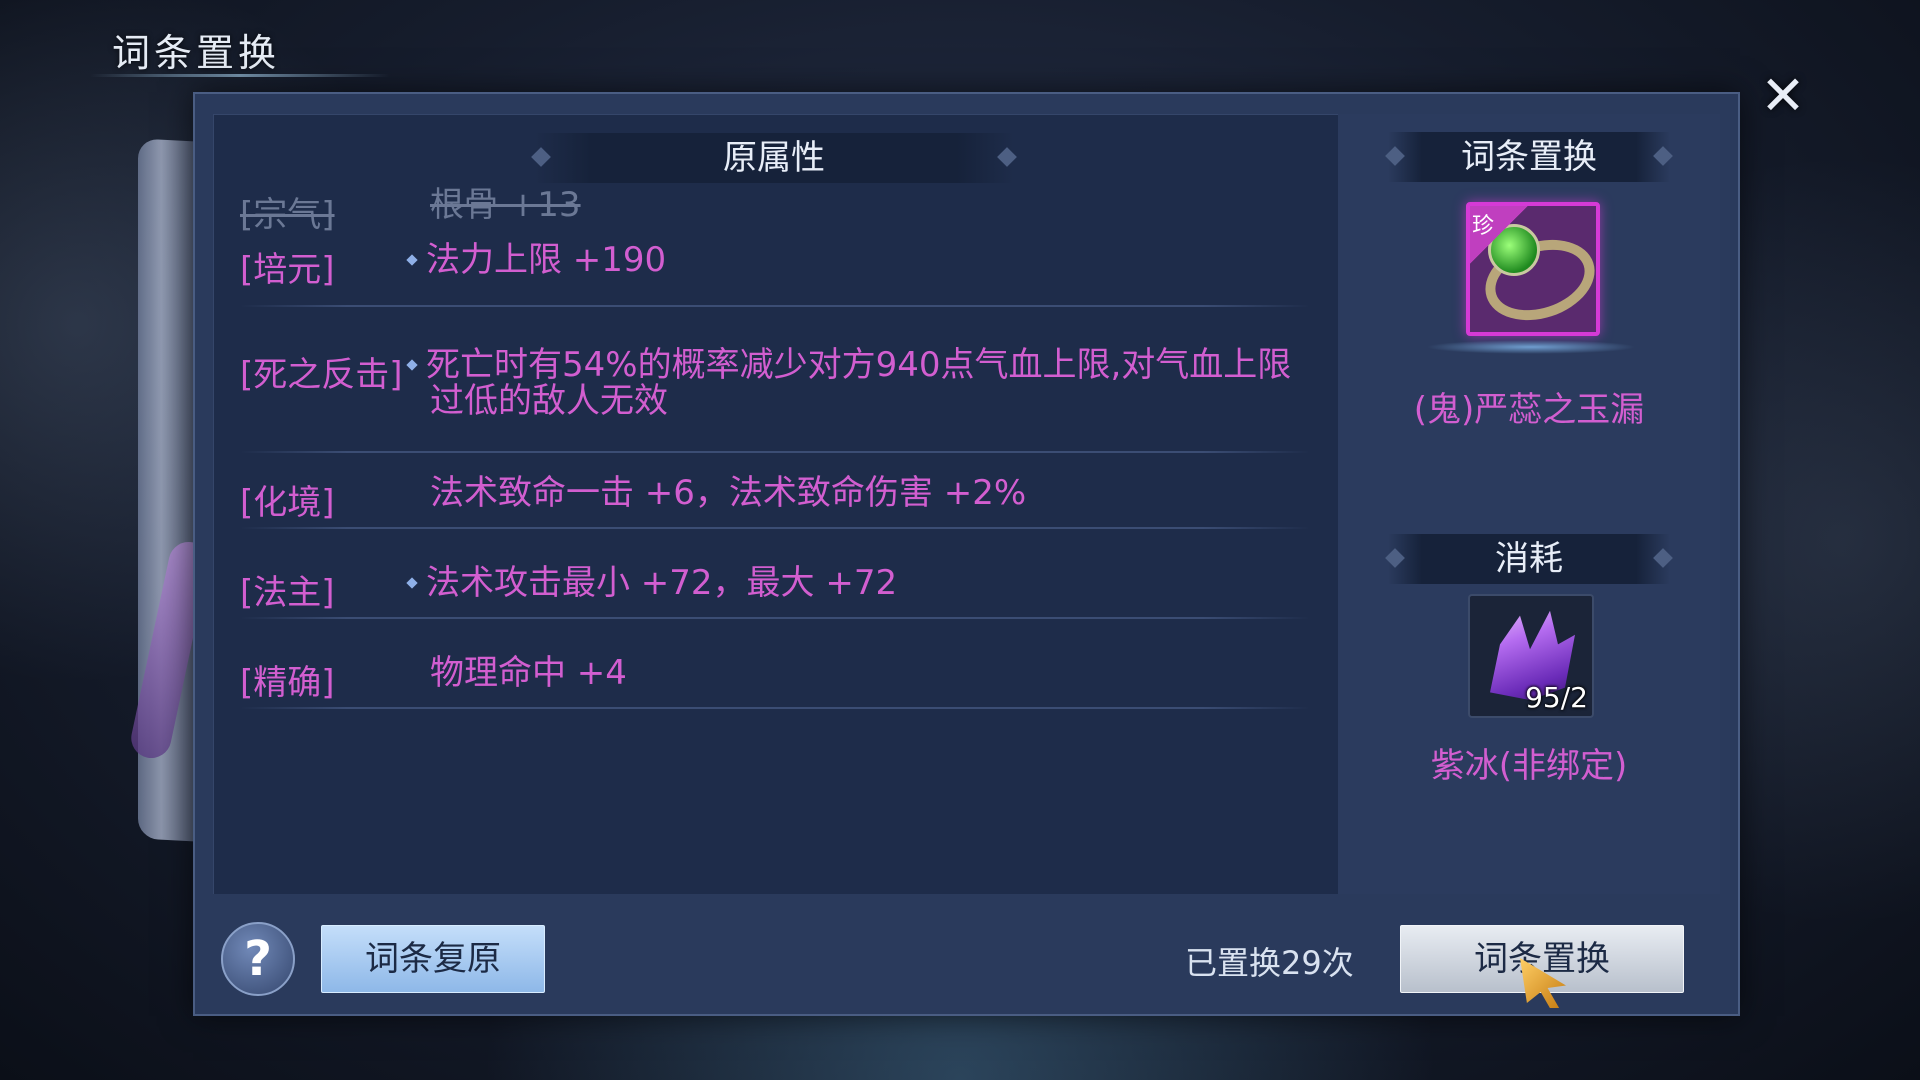 This screenshot has width=1920, height=1080. What do you see at coordinates (662, 583) in the screenshot?
I see `attribute-value: 法术攻击最小 +72，最大 +72` at bounding box center [662, 583].